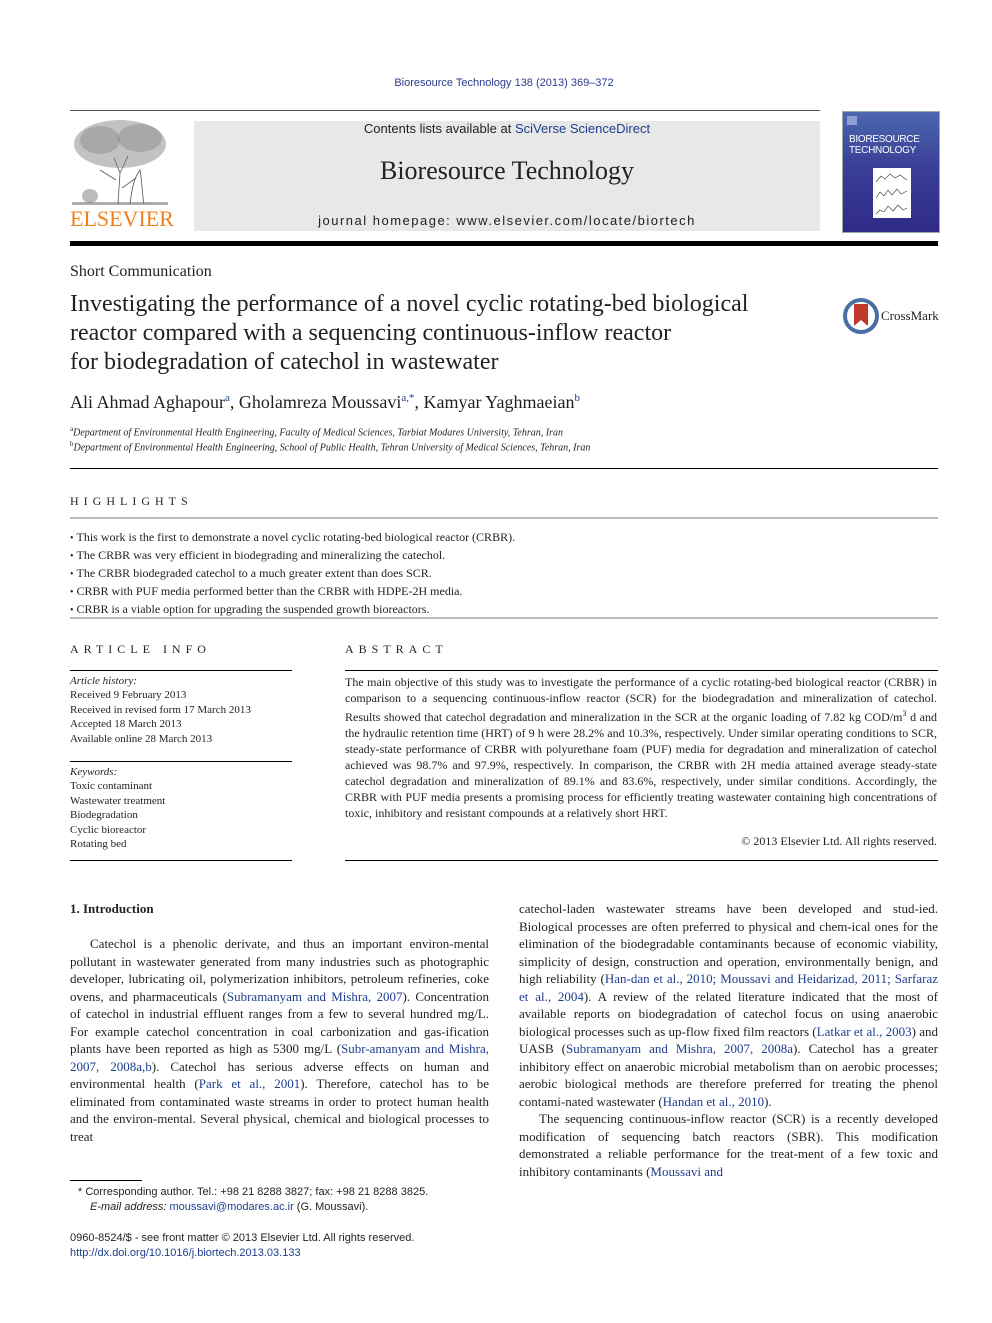  What do you see at coordinates (582, 128) in the screenshot?
I see `sciencedirect-link: SciVerse ScienceDirect` at bounding box center [582, 128].